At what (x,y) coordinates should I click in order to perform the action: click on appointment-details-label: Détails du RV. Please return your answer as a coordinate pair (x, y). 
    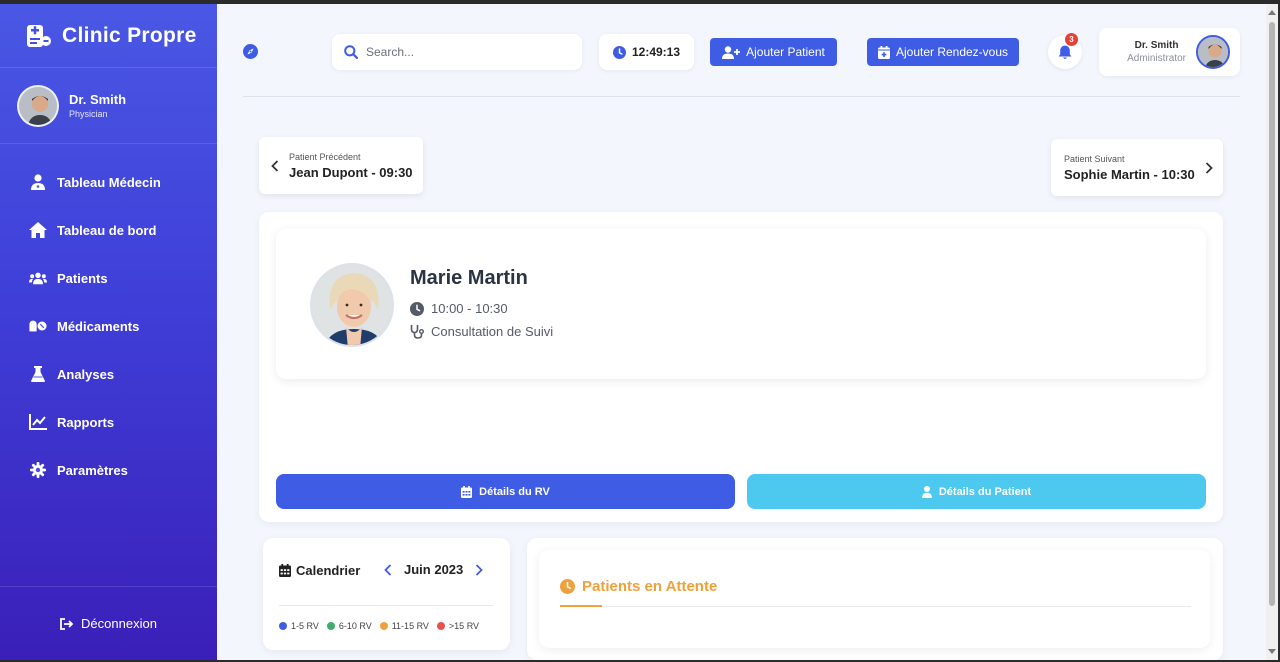
    Looking at the image, I should click on (514, 491).